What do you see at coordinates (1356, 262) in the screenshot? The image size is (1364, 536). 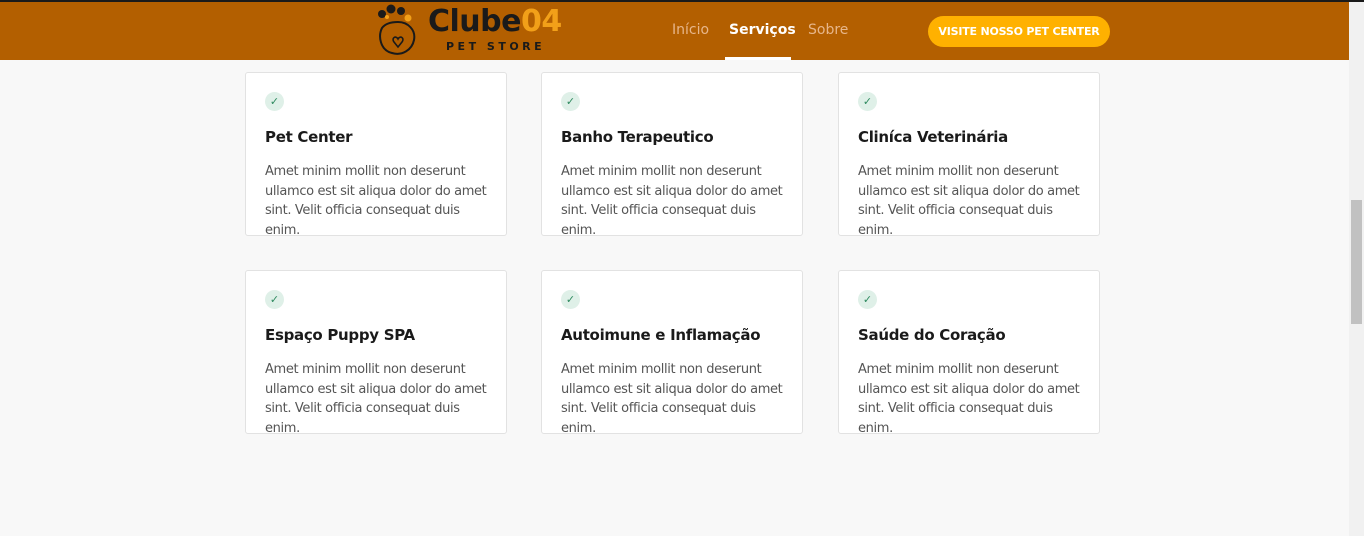 I see `scrollbar-thumb` at bounding box center [1356, 262].